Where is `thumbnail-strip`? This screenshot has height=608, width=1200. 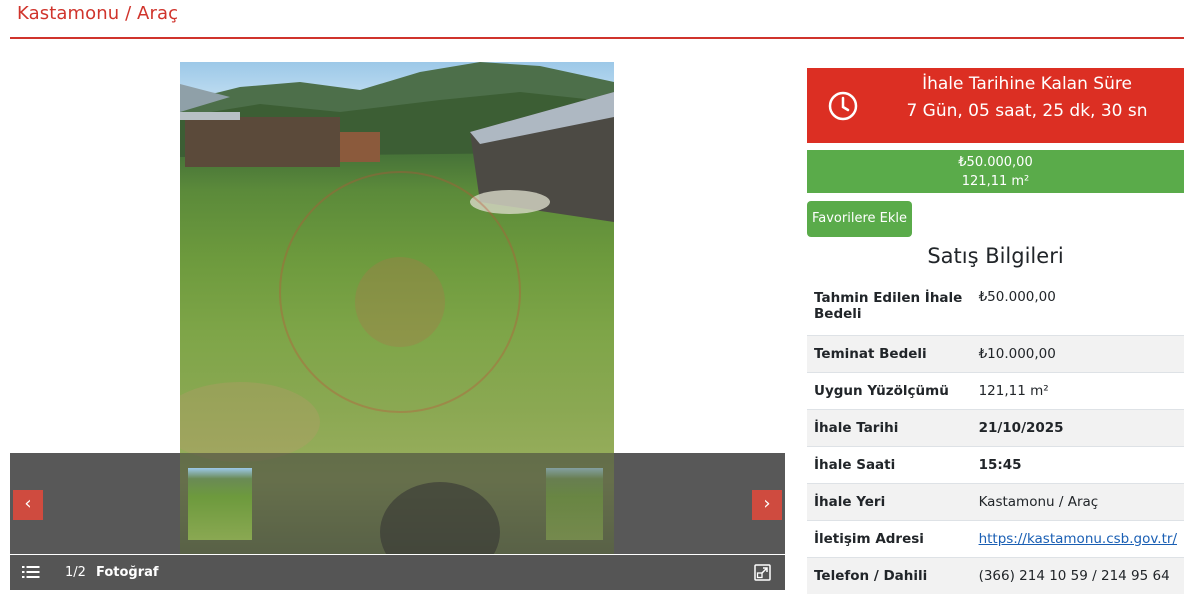
thumbnail-strip is located at coordinates (397, 503).